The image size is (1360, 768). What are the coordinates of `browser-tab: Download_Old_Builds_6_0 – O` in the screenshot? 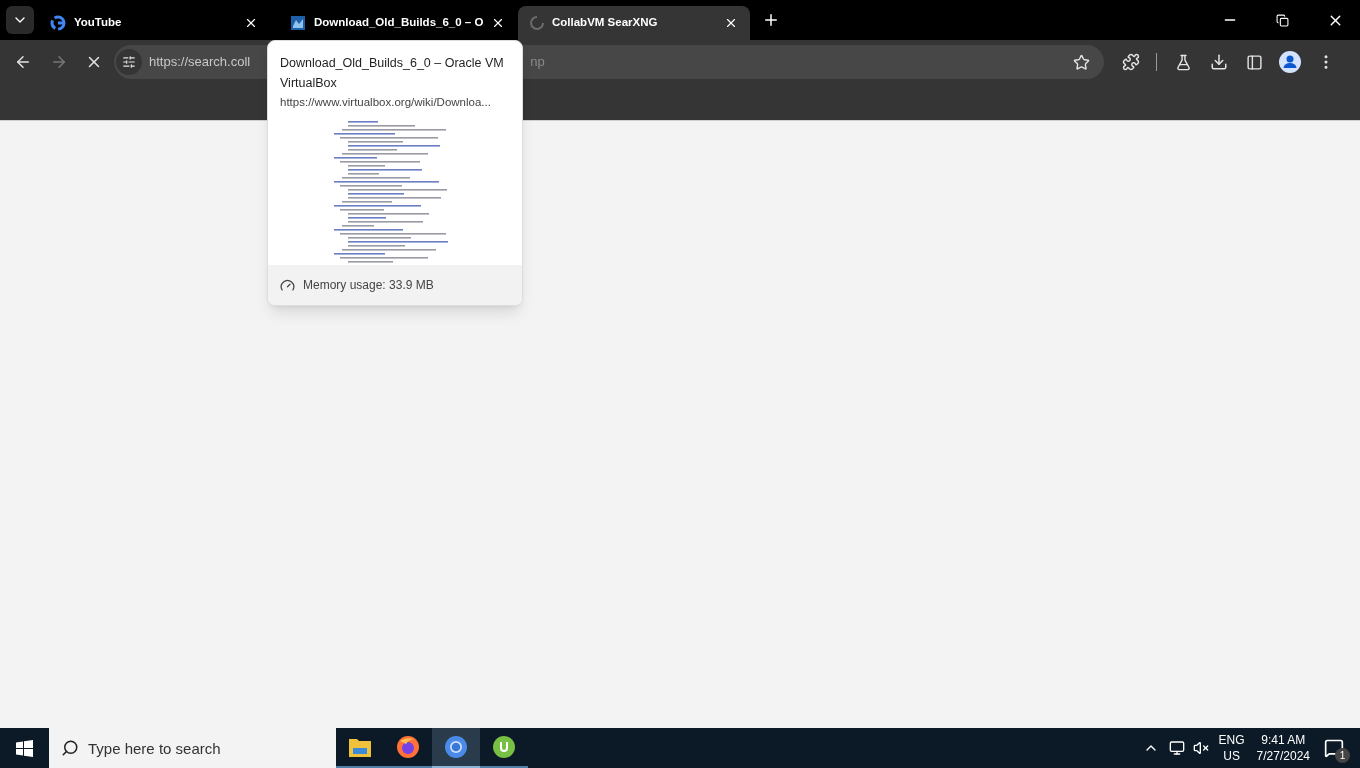 It's located at (394, 23).